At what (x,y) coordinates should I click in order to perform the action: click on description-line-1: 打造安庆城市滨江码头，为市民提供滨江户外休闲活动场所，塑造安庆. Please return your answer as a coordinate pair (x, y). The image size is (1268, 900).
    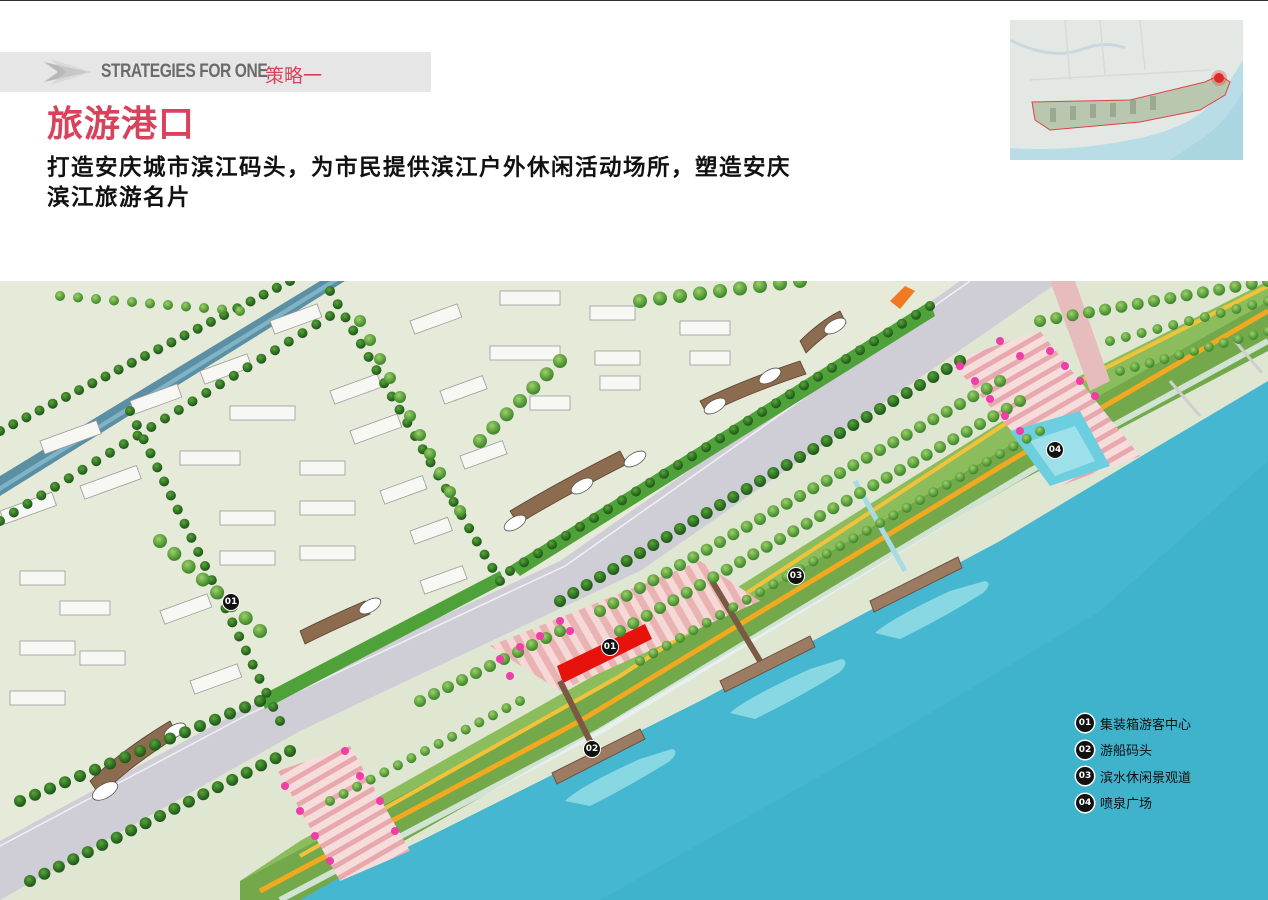
    Looking at the image, I should click on (419, 168).